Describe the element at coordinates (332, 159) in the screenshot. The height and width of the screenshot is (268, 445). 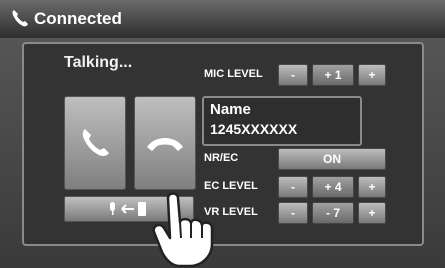
I see `nr-ec-toggle: ON` at that location.